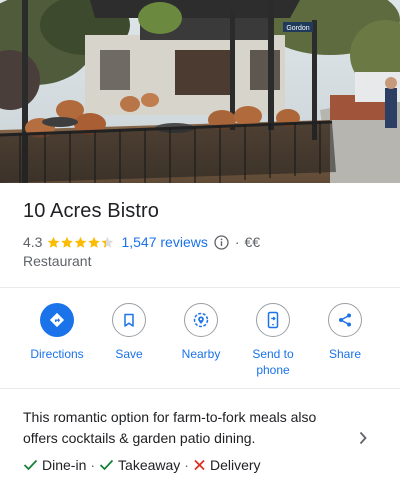 The height and width of the screenshot is (483, 400). Describe the element at coordinates (345, 320) in the screenshot. I see `share-icon` at that location.